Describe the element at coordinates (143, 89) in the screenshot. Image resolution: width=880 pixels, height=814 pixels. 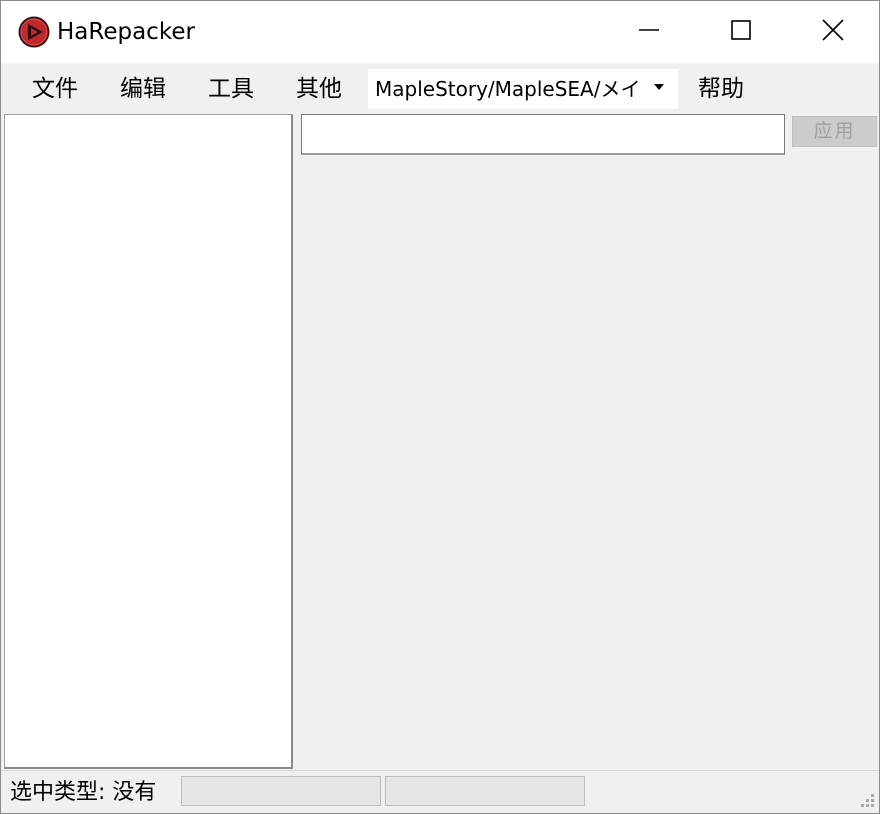
I see `menu-edit: 编辑` at that location.